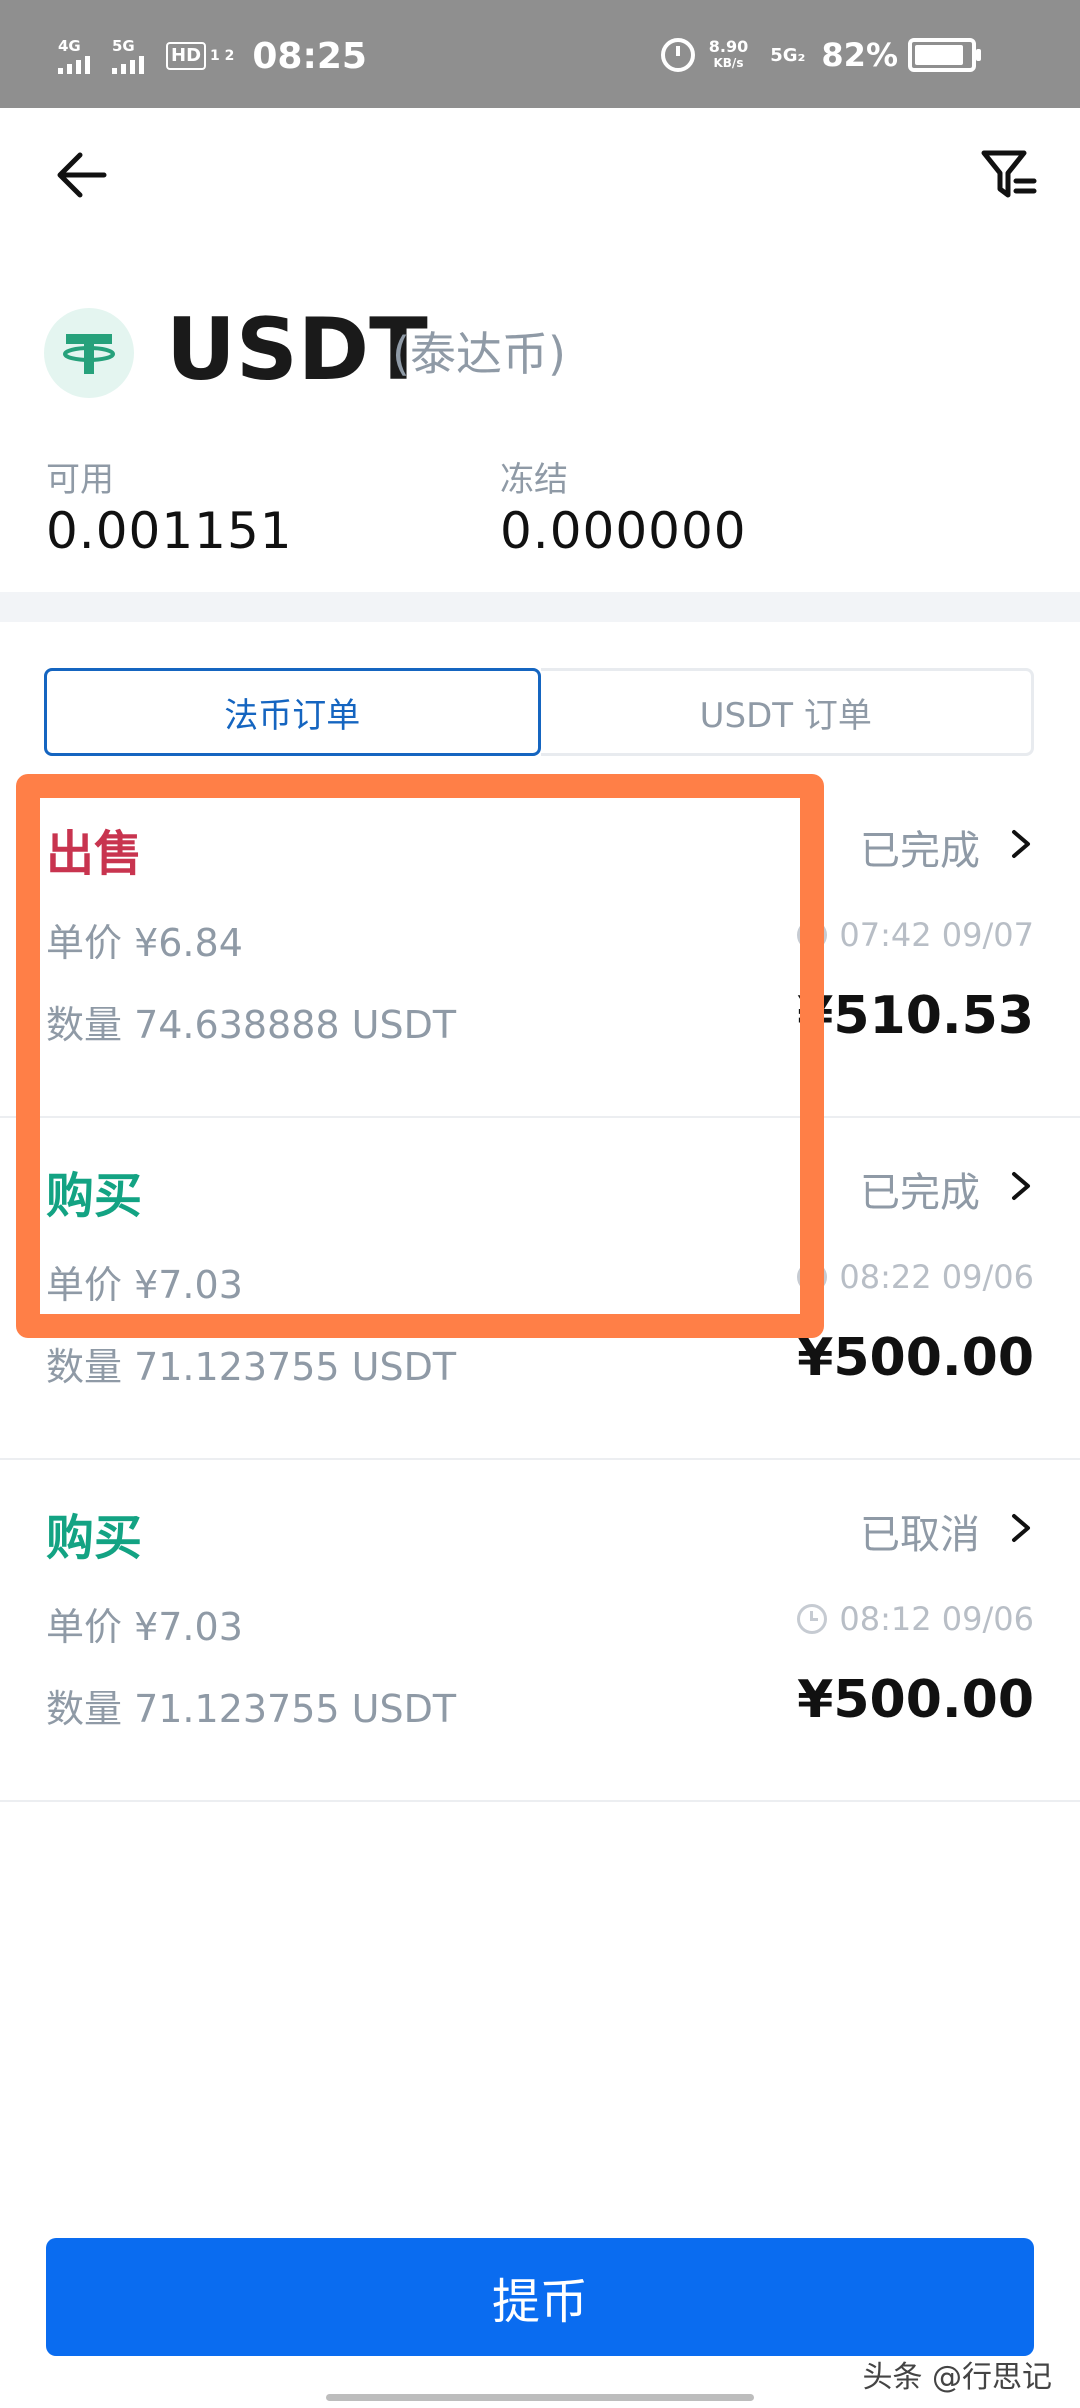  I want to click on tab-fiat-orders: 法币订单, so click(292, 712).